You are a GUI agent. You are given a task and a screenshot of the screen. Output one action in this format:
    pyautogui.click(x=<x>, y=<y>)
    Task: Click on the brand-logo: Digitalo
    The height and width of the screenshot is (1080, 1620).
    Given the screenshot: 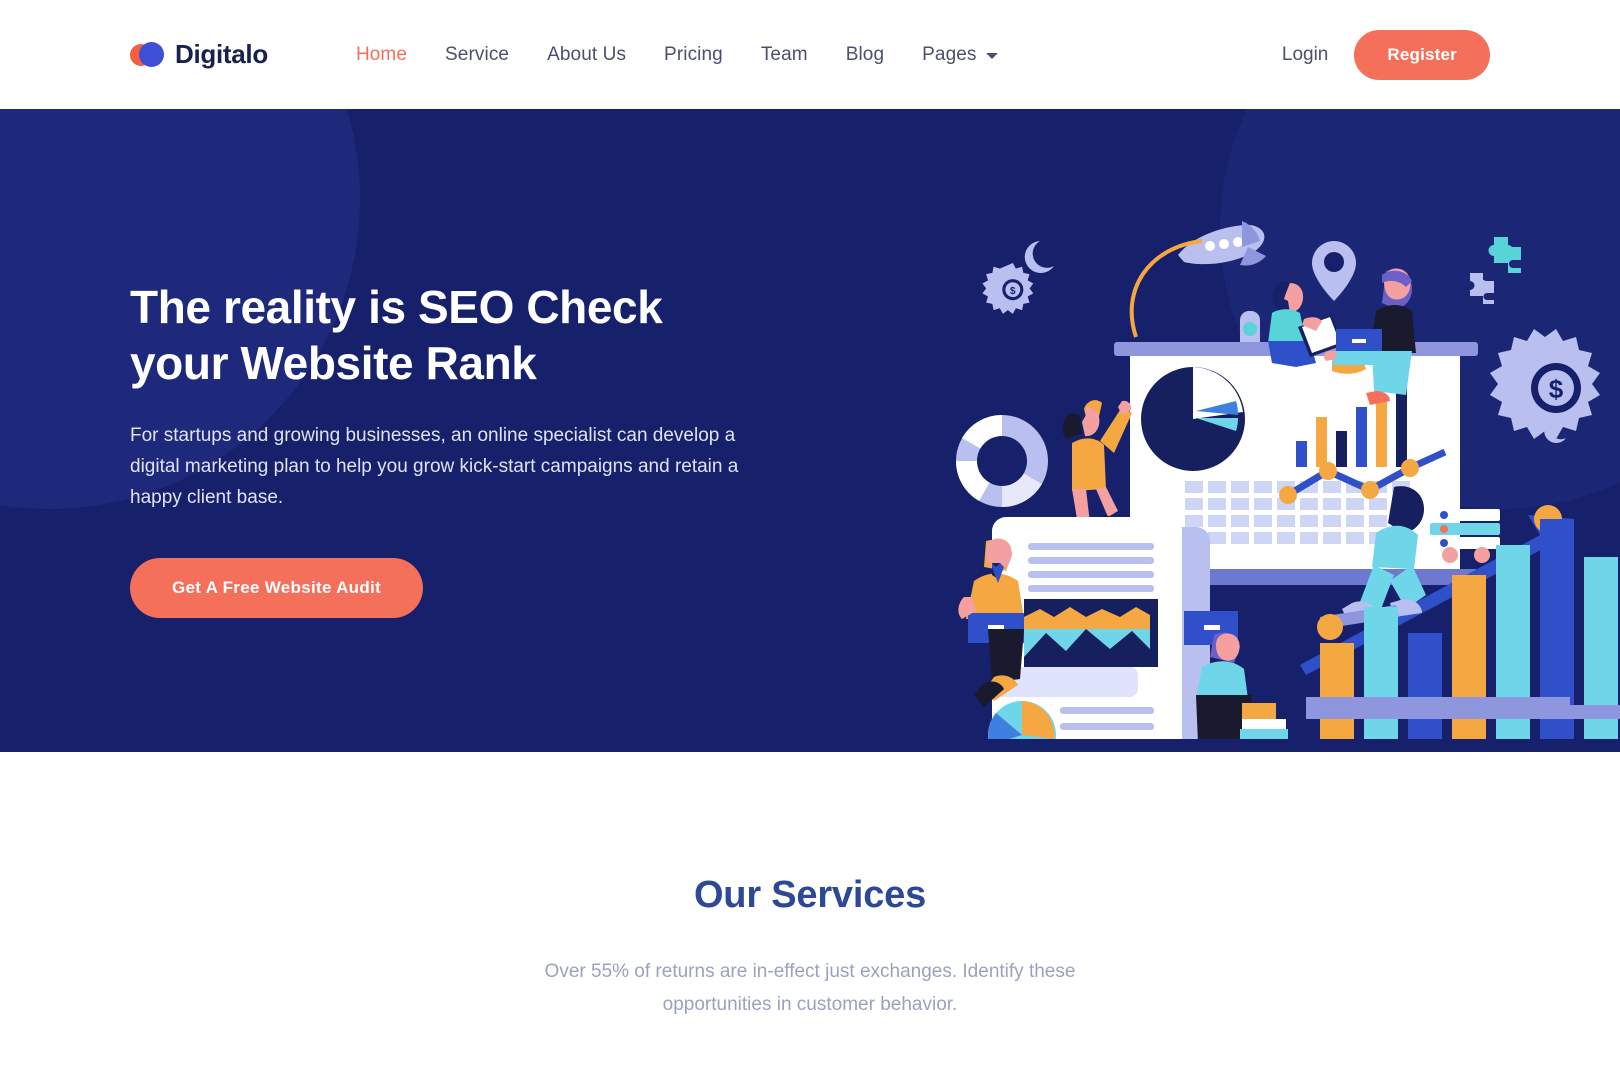 What is the action you would take?
    pyautogui.click(x=199, y=54)
    